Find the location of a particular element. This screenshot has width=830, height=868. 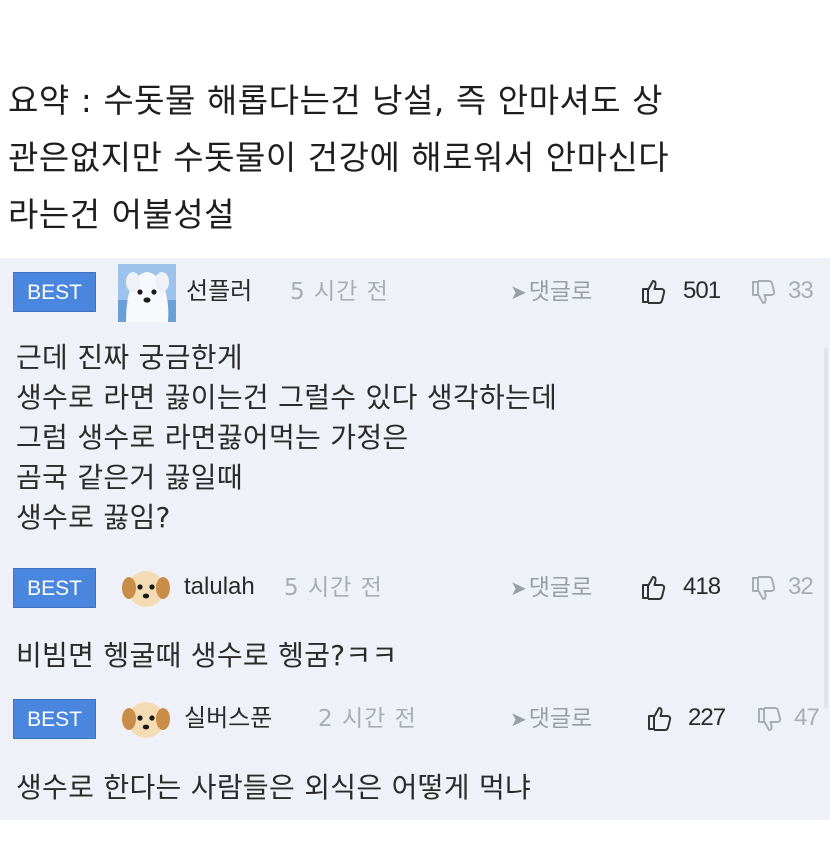

dislike-count: 47 is located at coordinates (807, 717).